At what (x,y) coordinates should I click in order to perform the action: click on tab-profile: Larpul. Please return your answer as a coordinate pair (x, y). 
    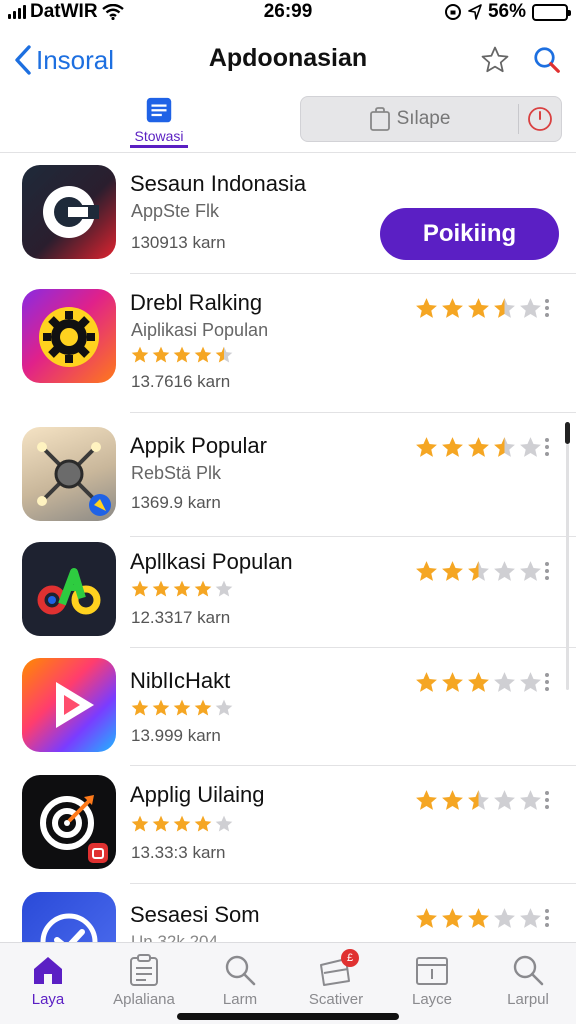
    Looking at the image, I should click on (528, 983).